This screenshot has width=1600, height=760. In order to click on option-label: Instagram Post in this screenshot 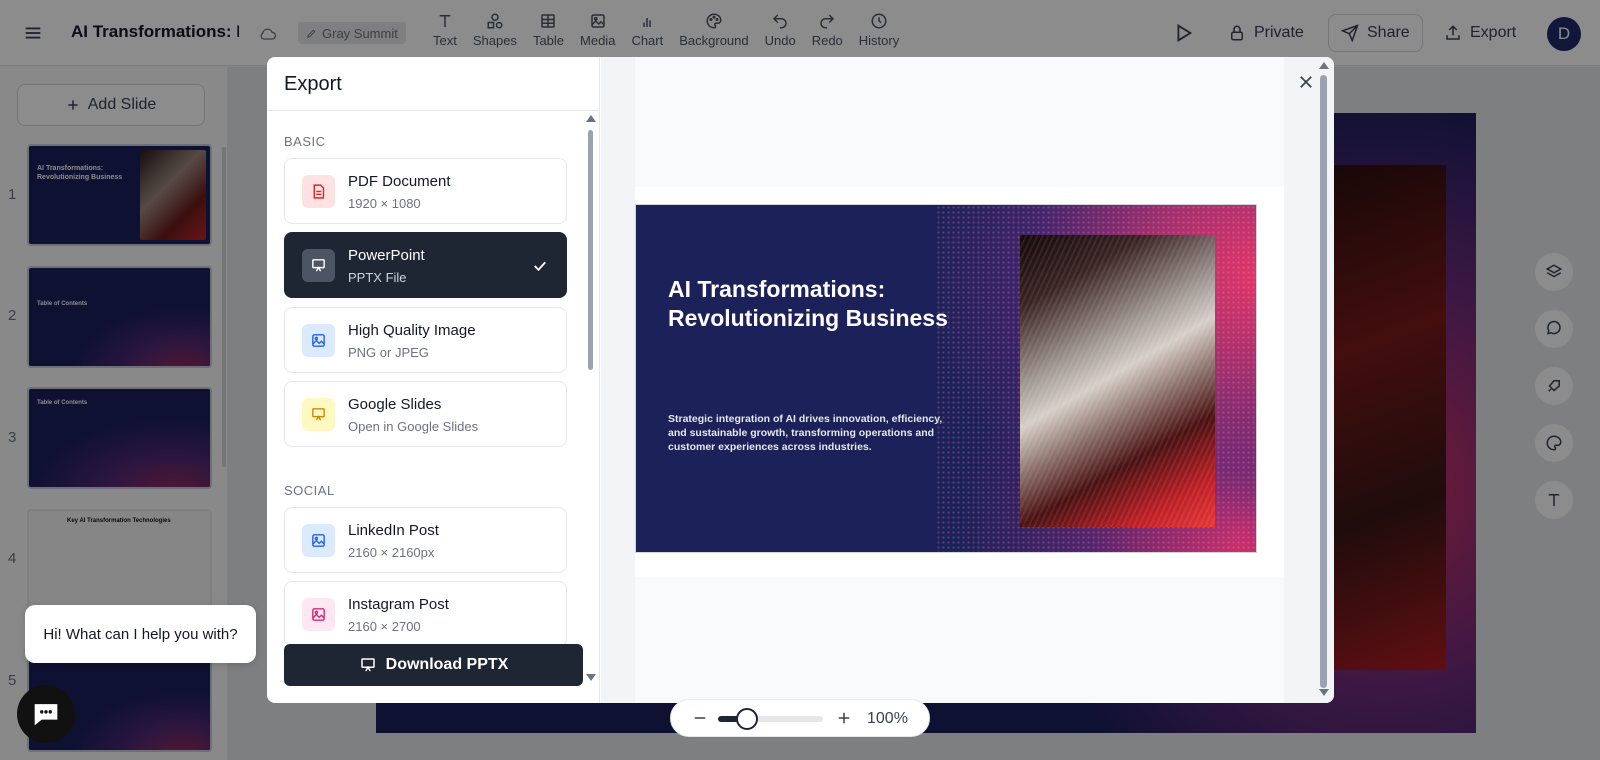, I will do `click(398, 604)`.